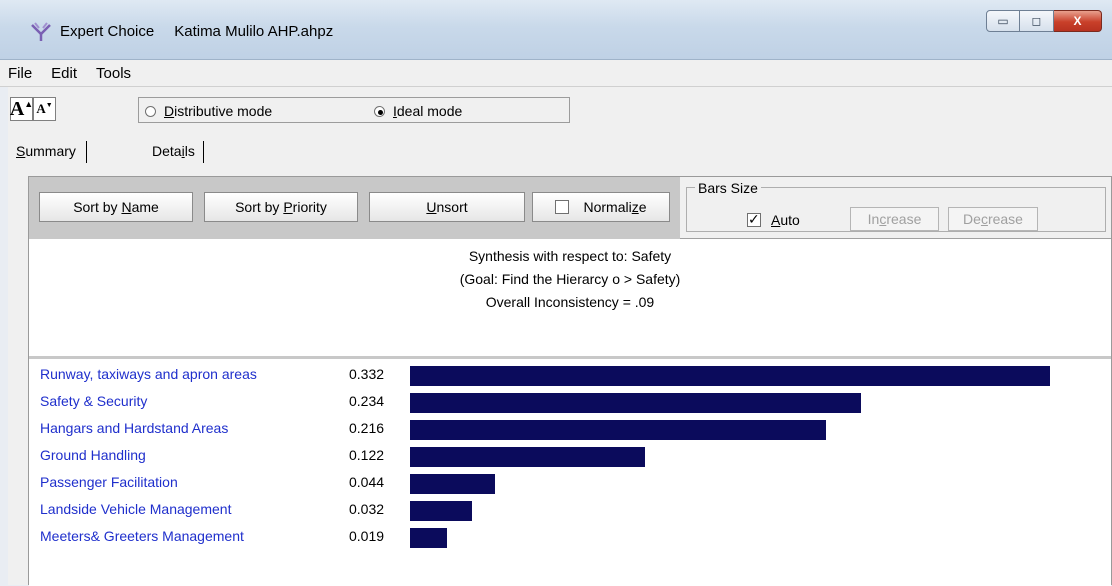 The image size is (1112, 586). I want to click on bars-size-title: Bars Size, so click(728, 188).